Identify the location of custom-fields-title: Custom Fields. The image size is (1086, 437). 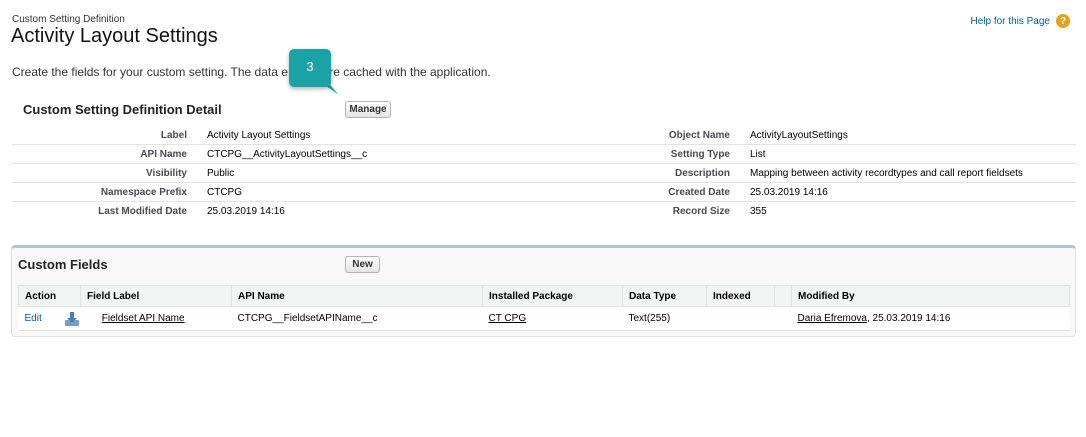
(63, 264).